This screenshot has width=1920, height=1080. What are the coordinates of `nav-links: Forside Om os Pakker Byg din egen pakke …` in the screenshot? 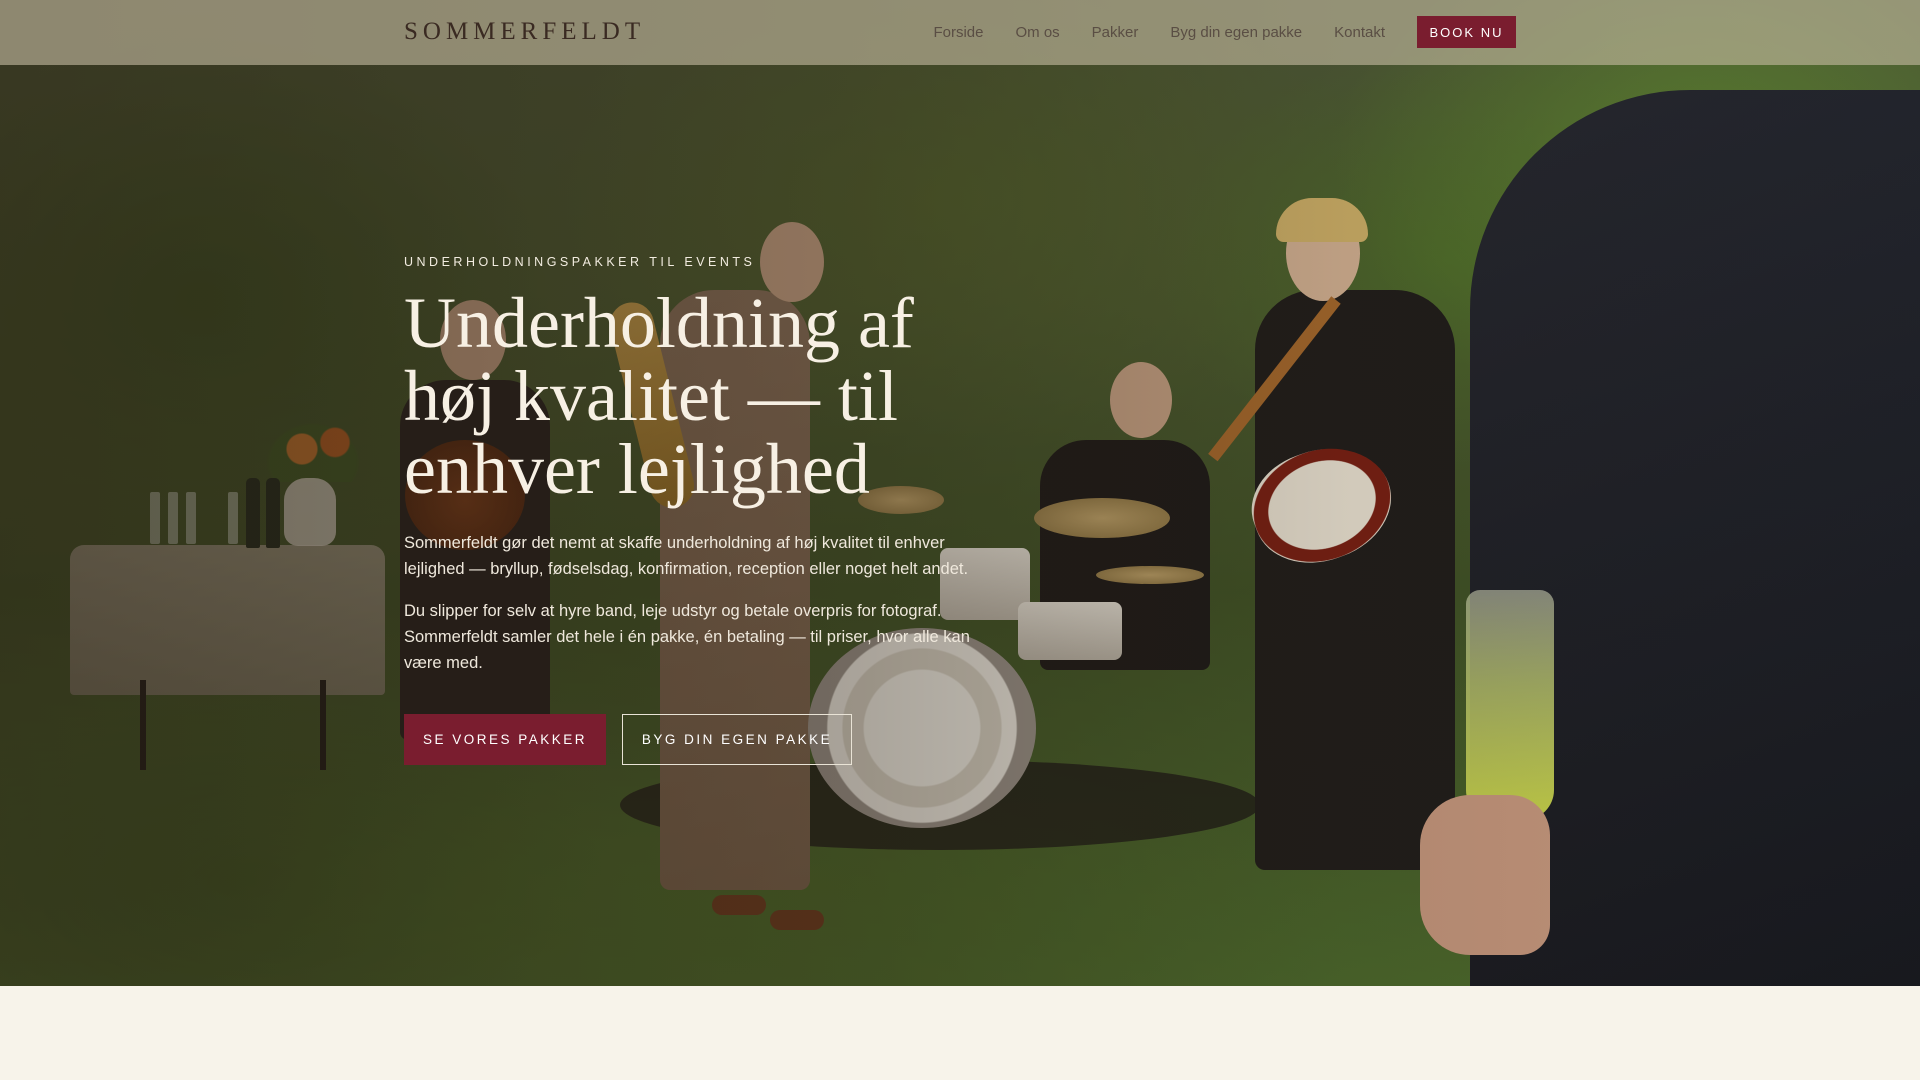 It's located at (1159, 32).